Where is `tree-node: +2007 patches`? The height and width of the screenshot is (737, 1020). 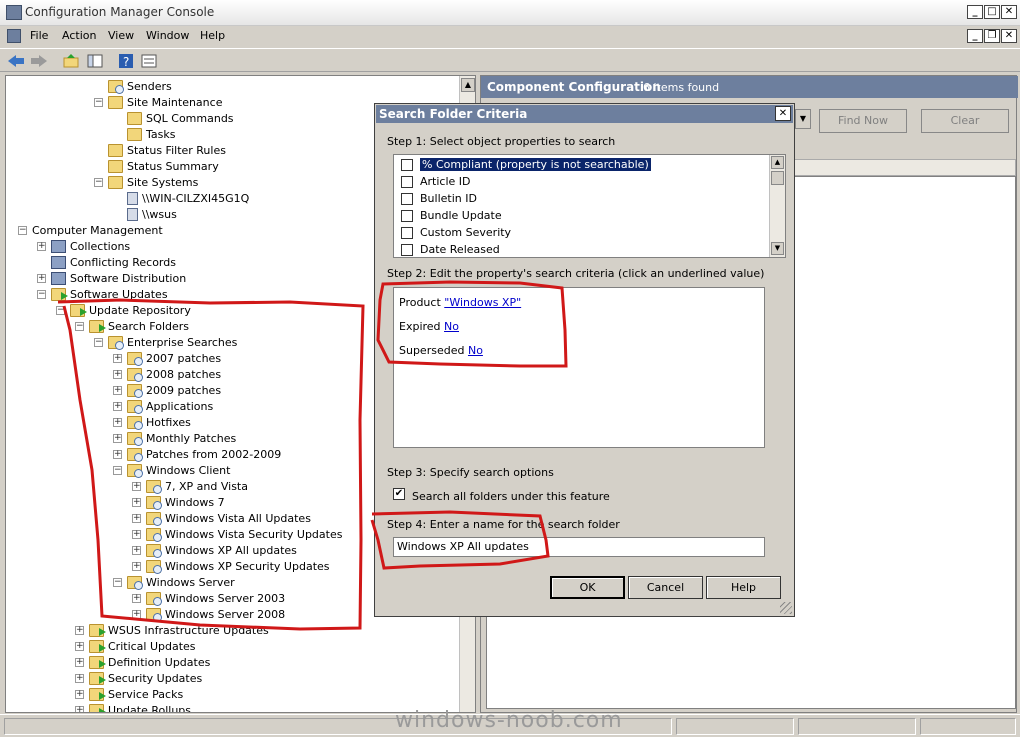 tree-node: +2007 patches is located at coordinates (167, 358).